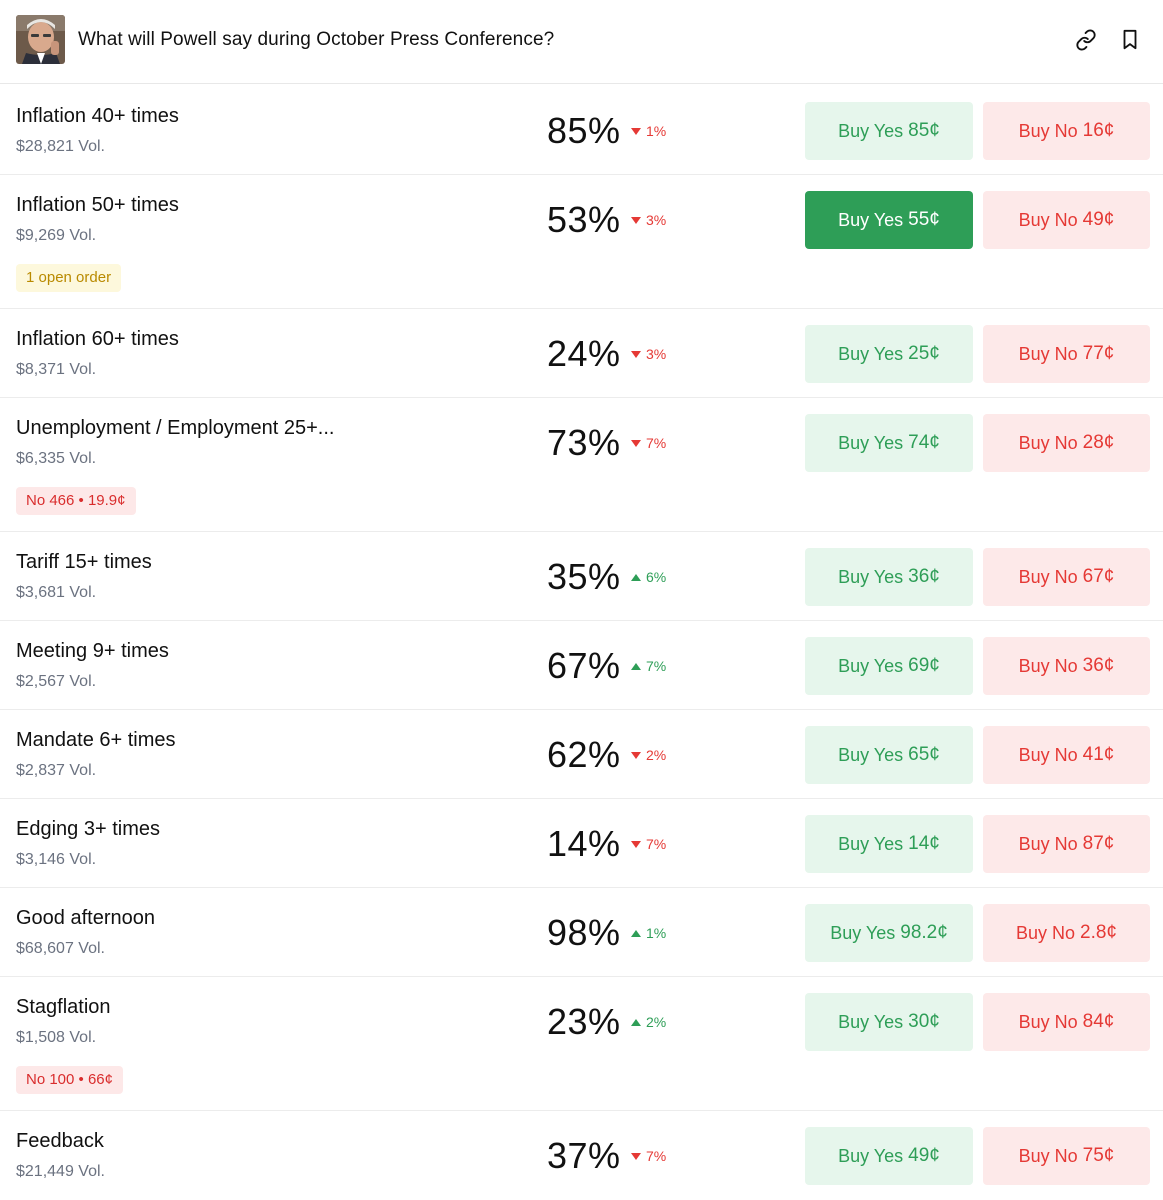  I want to click on market-name: Mandate 6+ times, so click(96, 740).